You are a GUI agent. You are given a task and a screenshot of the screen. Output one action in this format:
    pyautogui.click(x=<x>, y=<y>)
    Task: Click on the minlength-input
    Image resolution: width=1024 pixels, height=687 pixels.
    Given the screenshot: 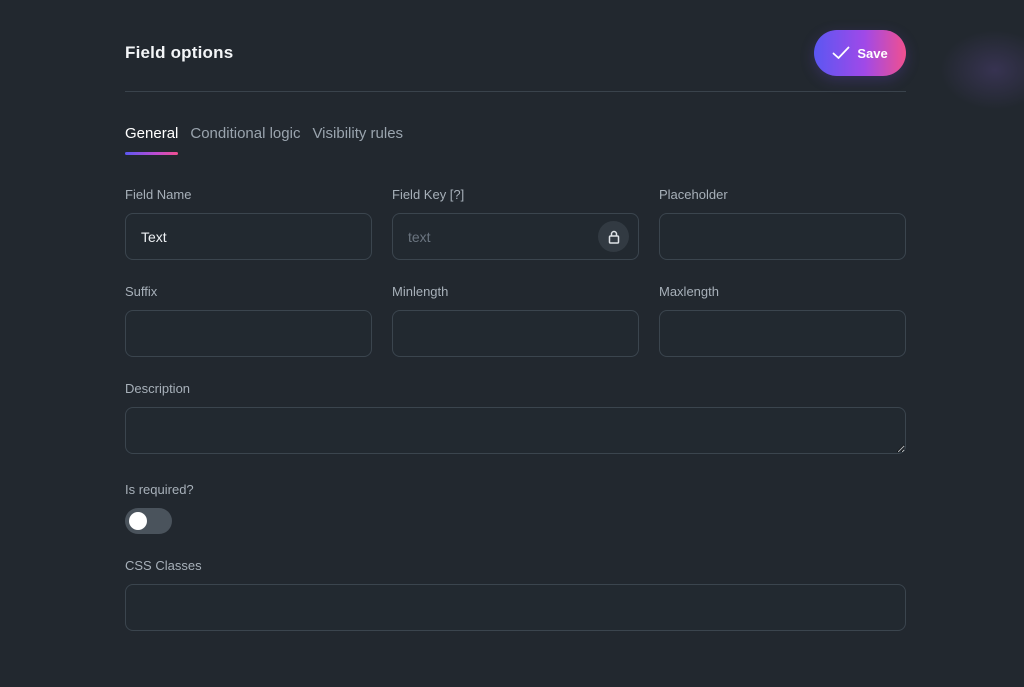 What is the action you would take?
    pyautogui.click(x=515, y=333)
    